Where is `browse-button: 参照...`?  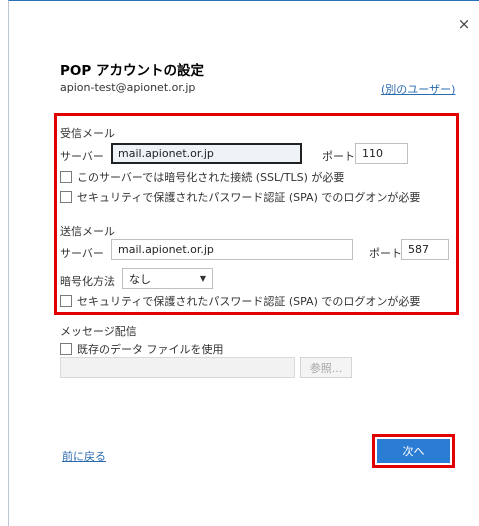 browse-button: 参照... is located at coordinates (326, 367).